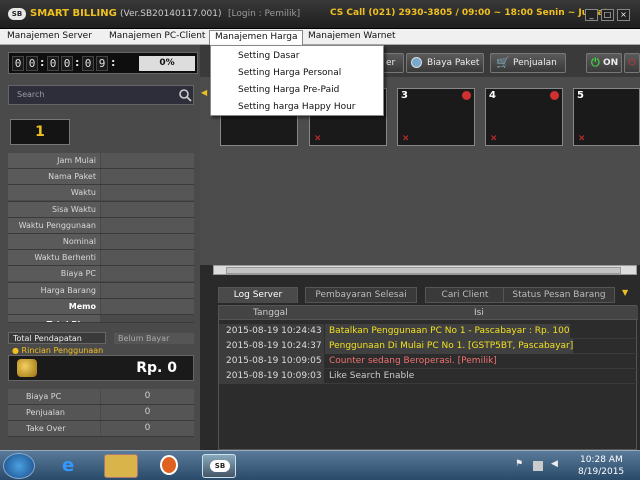 The height and width of the screenshot is (480, 640). Describe the element at coordinates (157, 37) in the screenshot. I see `menu-manajemen-pc-client: Manajemen PC-Client` at that location.